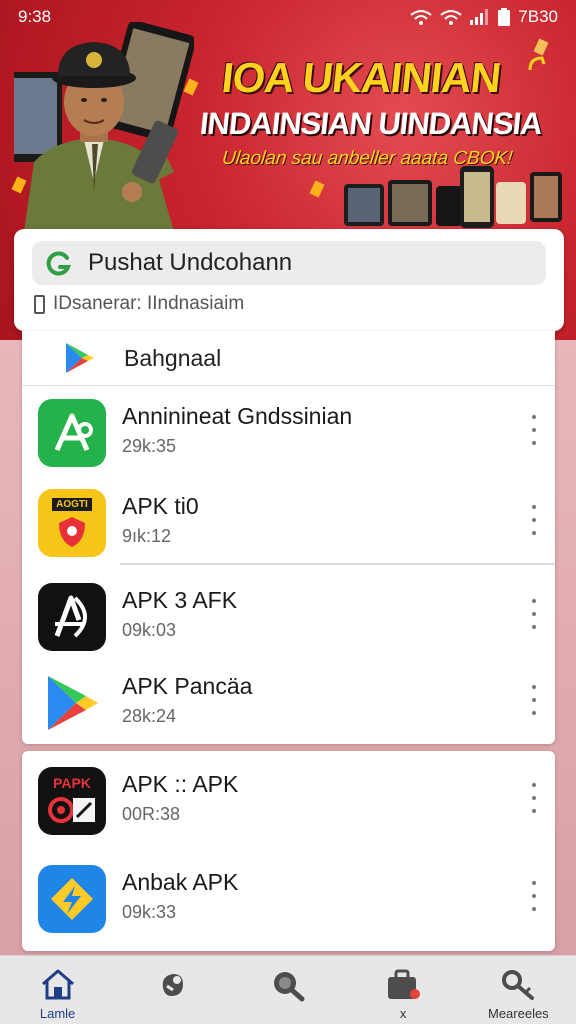 This screenshot has height=1024, width=576. What do you see at coordinates (518, 1013) in the screenshot?
I see `nav-label: Meareeles` at bounding box center [518, 1013].